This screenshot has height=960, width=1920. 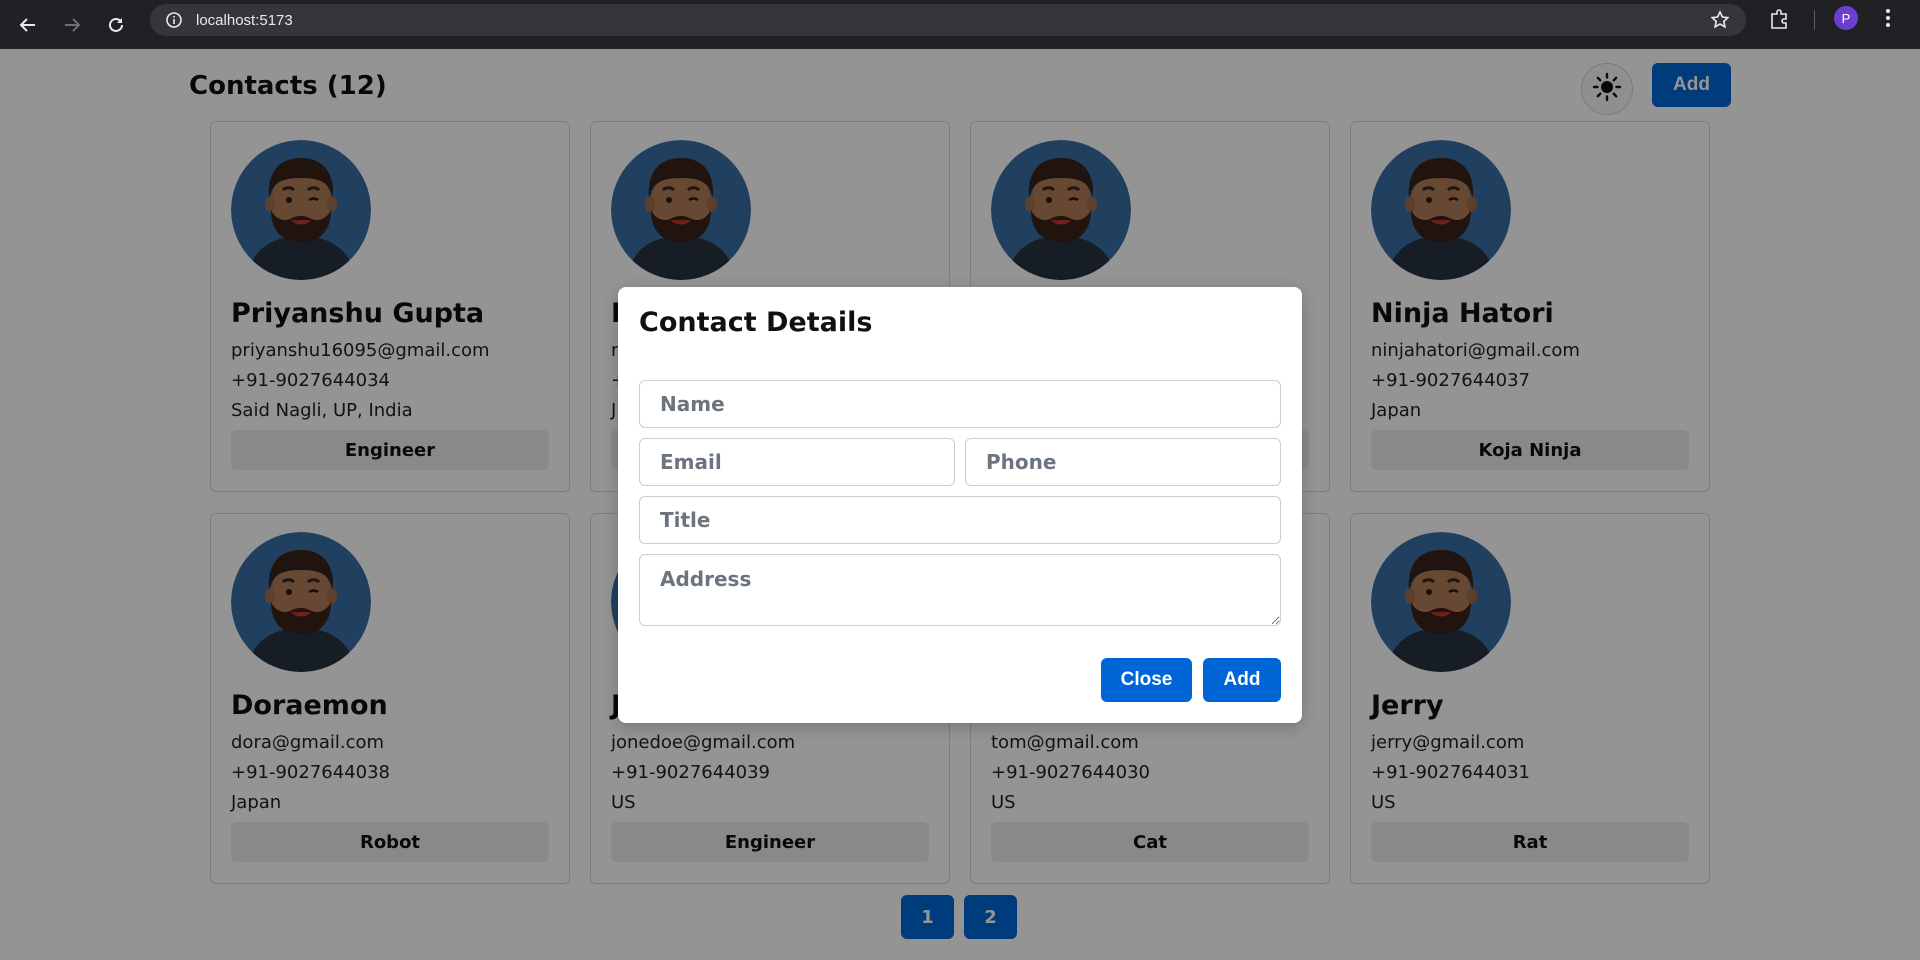 What do you see at coordinates (1123, 462) in the screenshot?
I see `phone-field` at bounding box center [1123, 462].